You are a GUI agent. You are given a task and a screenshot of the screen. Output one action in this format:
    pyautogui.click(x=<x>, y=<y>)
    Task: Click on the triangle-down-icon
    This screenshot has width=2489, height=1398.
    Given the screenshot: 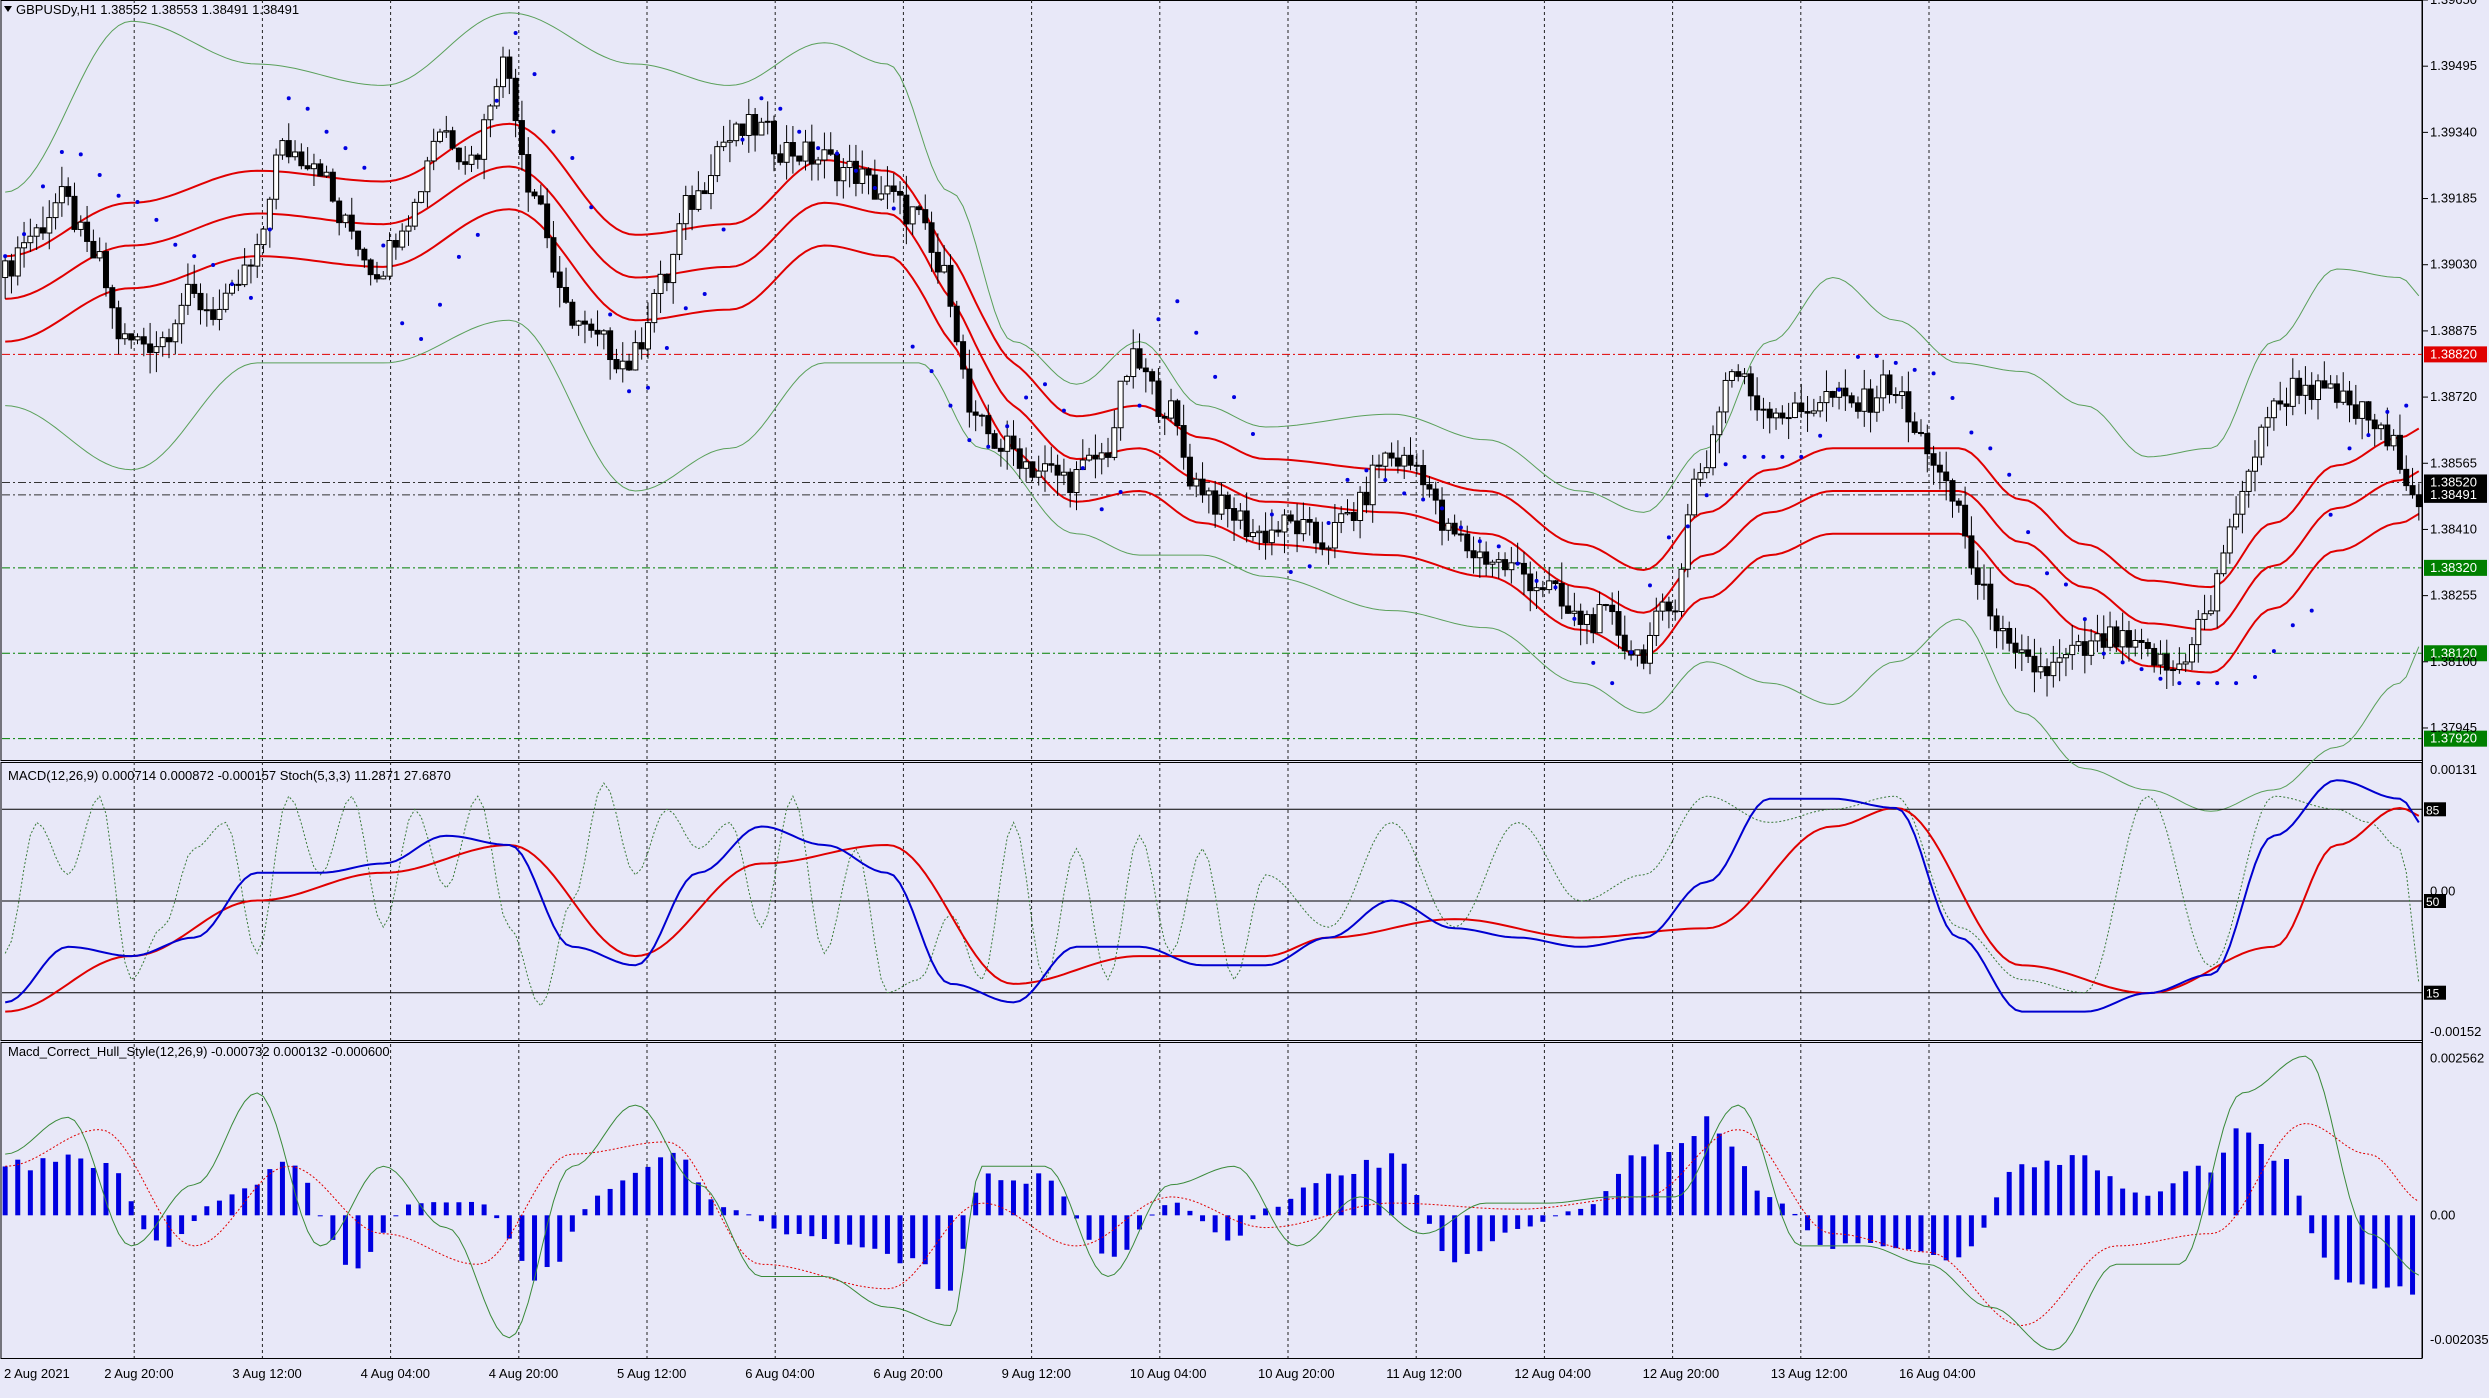 What is the action you would take?
    pyautogui.click(x=8, y=9)
    